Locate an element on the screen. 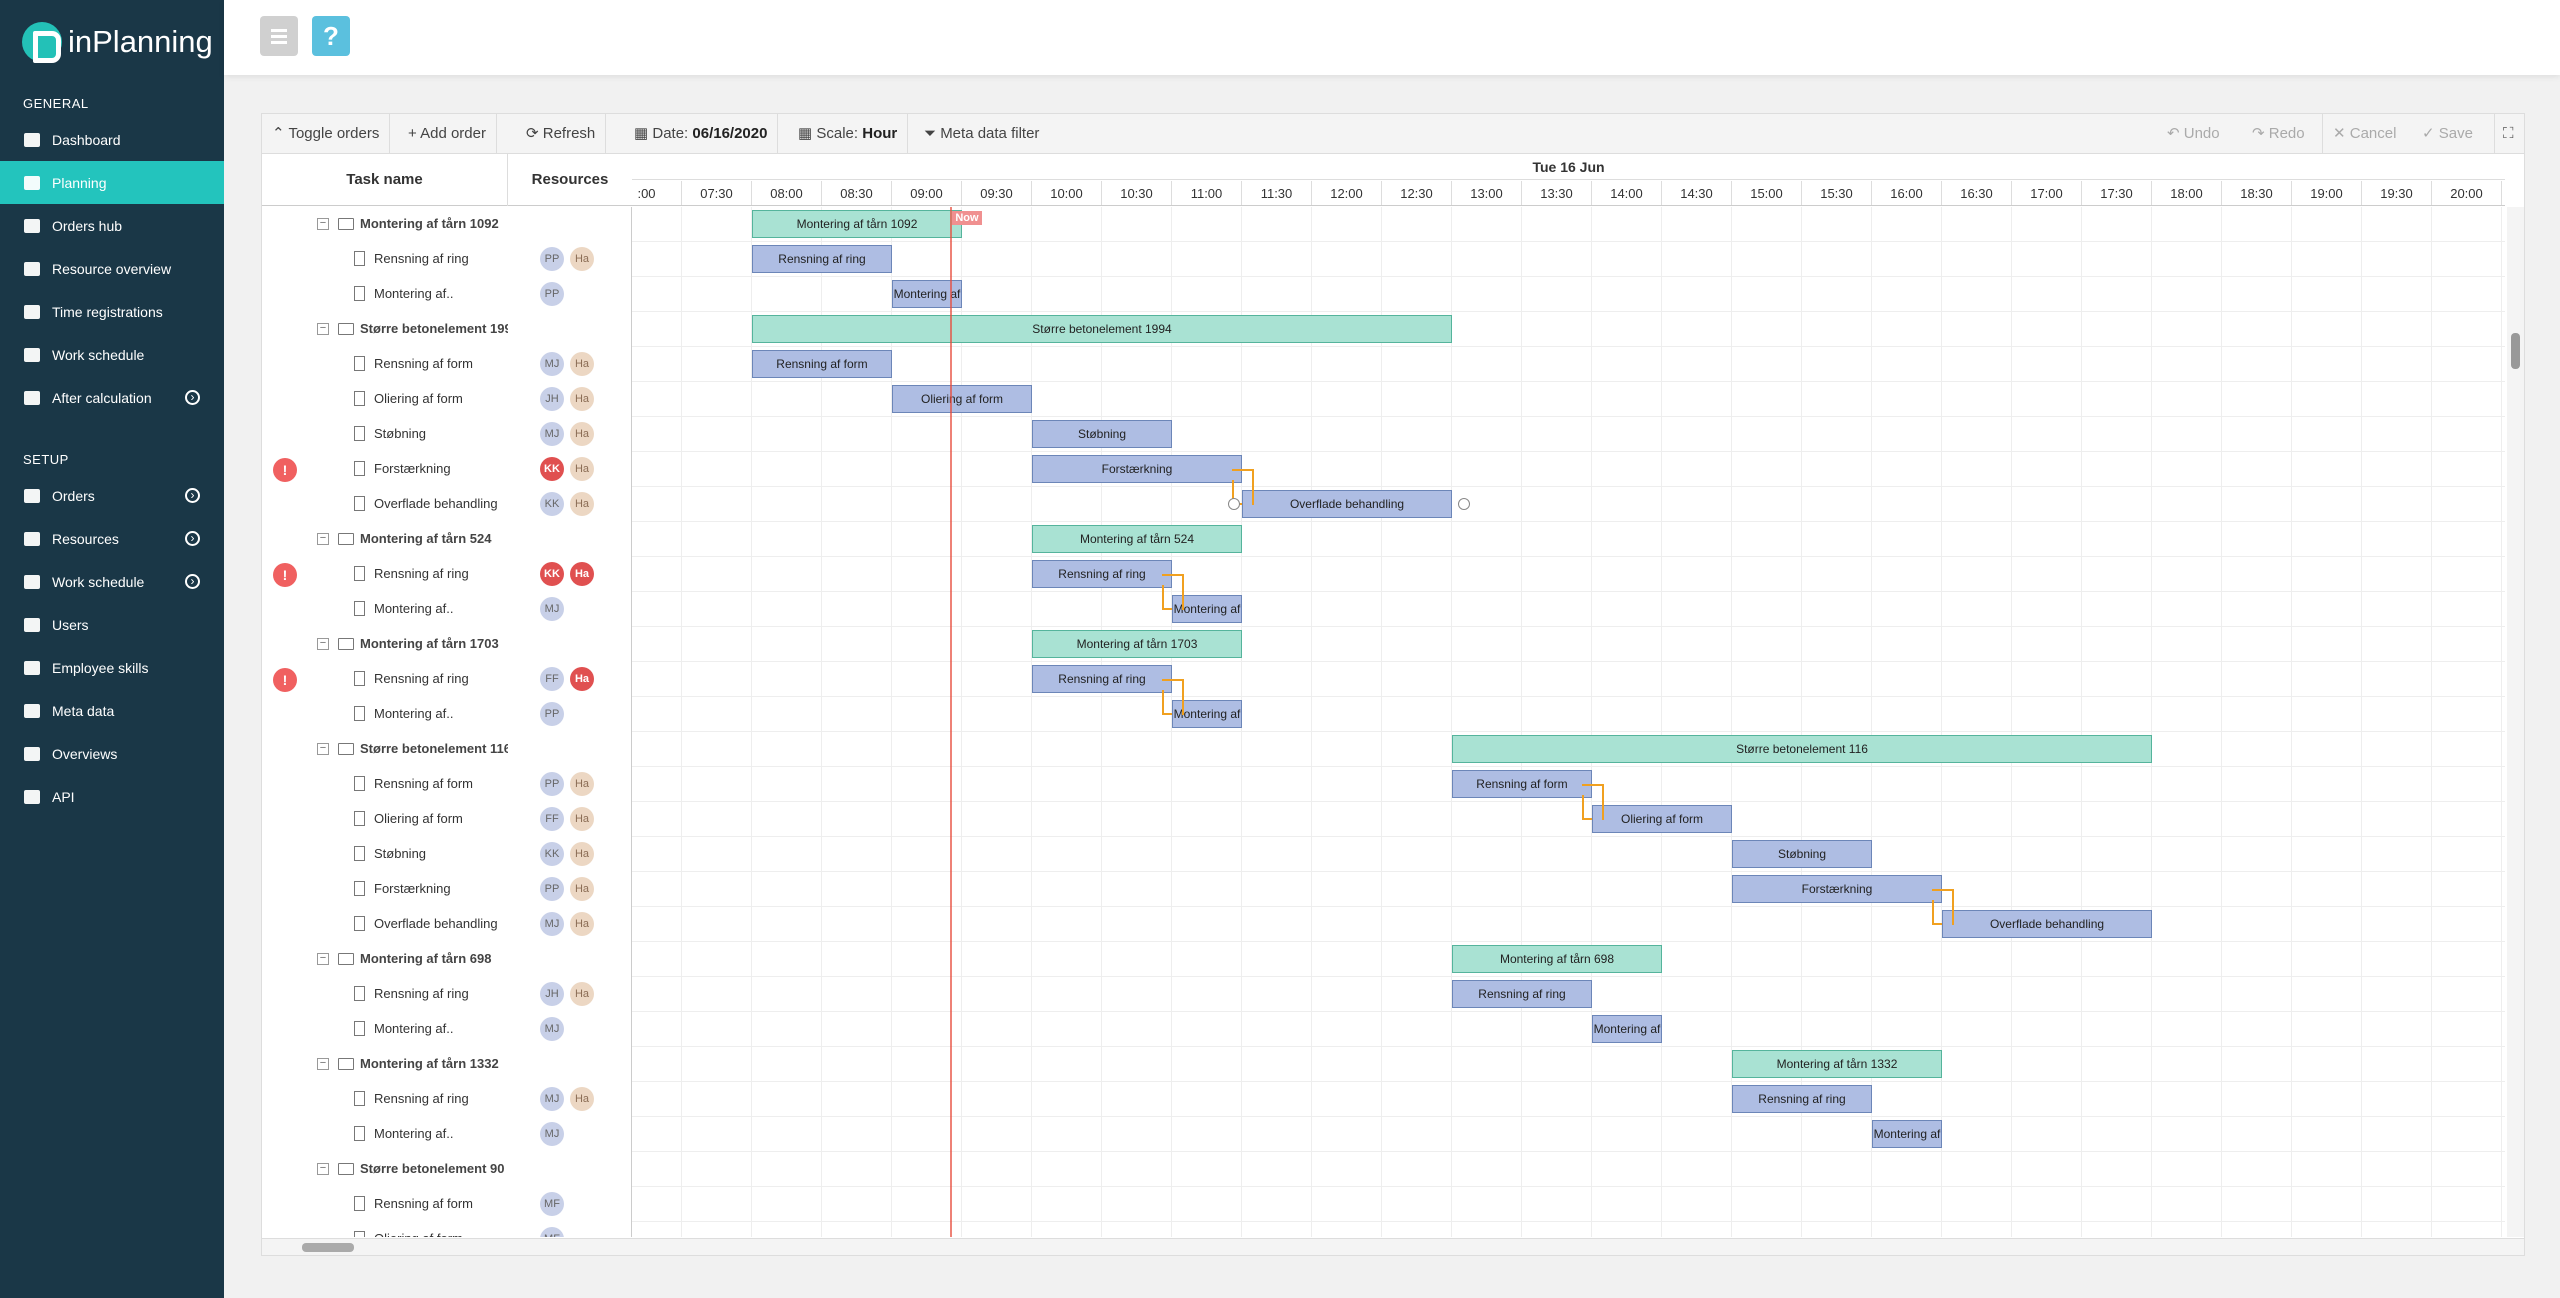  task-row: Forstærkning PP Ha is located at coordinates (446, 889).